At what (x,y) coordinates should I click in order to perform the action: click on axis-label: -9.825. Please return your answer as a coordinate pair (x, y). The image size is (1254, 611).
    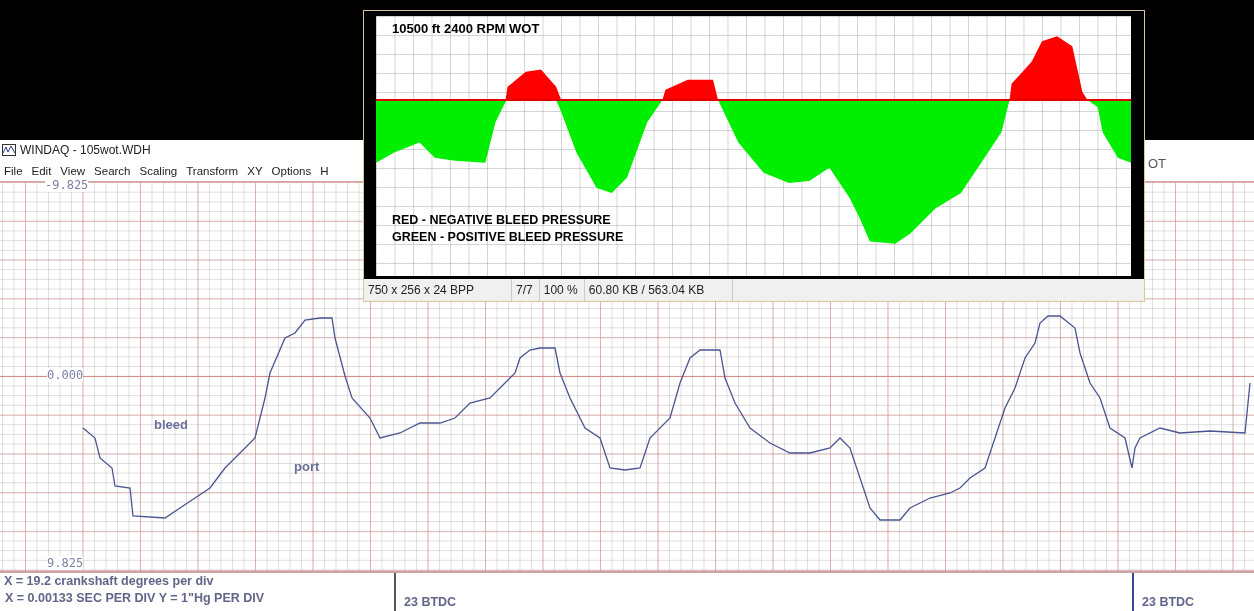
    Looking at the image, I should click on (67, 185).